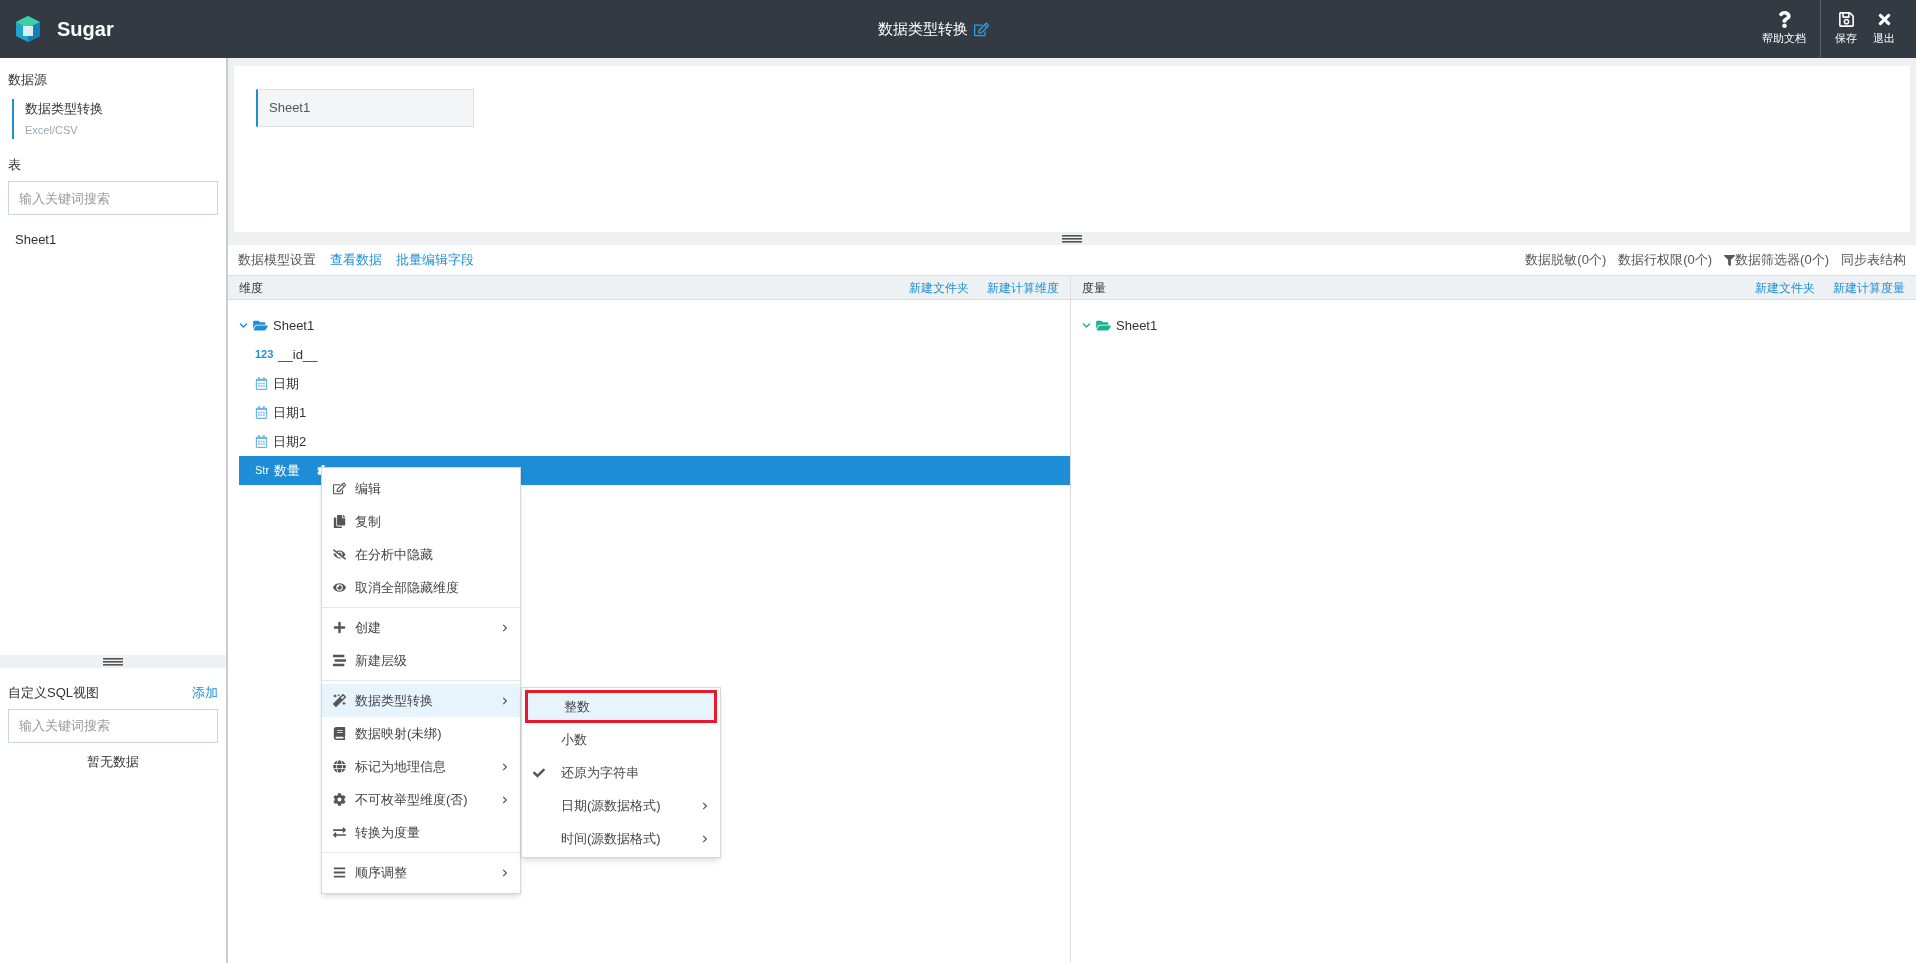  I want to click on type-label: 123, so click(264, 355).